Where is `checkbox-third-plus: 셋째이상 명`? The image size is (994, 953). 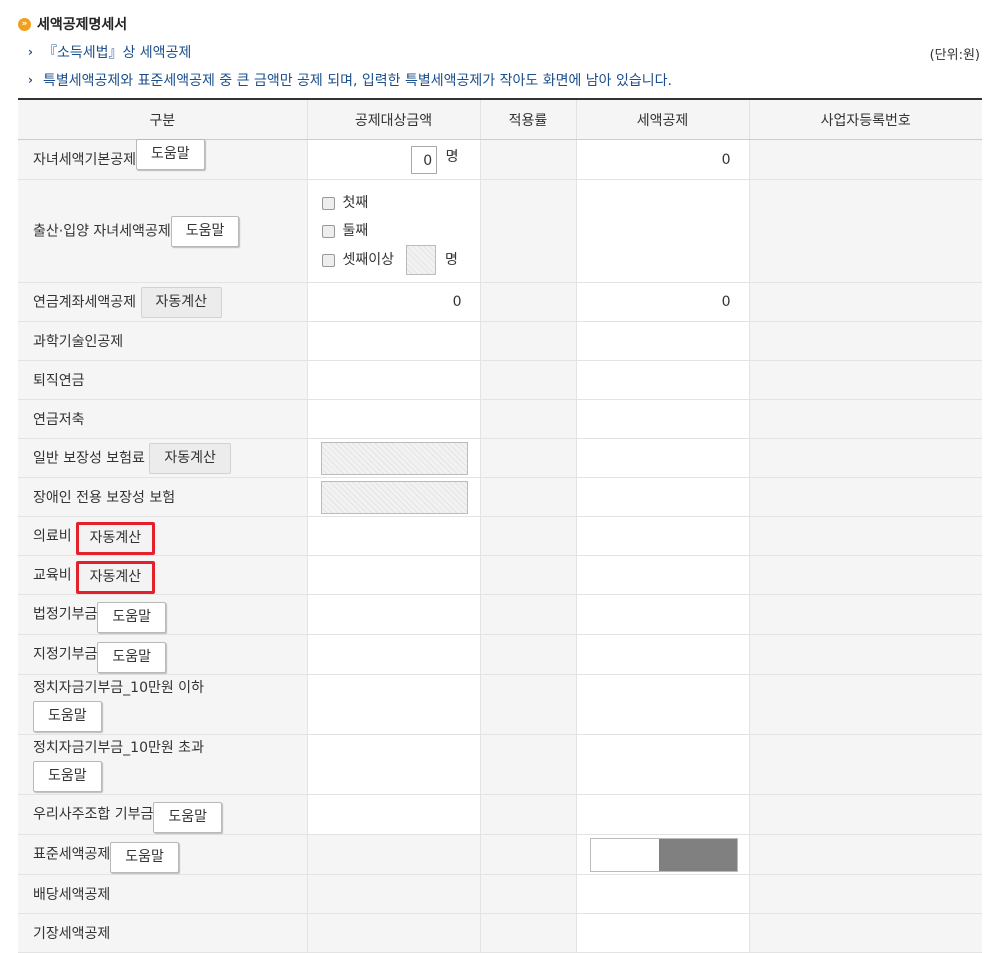
checkbox-third-plus: 셋째이상 명 is located at coordinates (394, 260).